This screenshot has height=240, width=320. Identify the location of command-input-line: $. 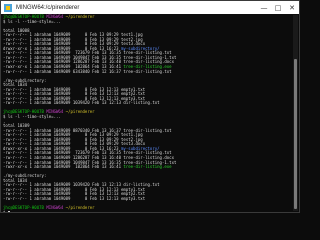
(147, 211).